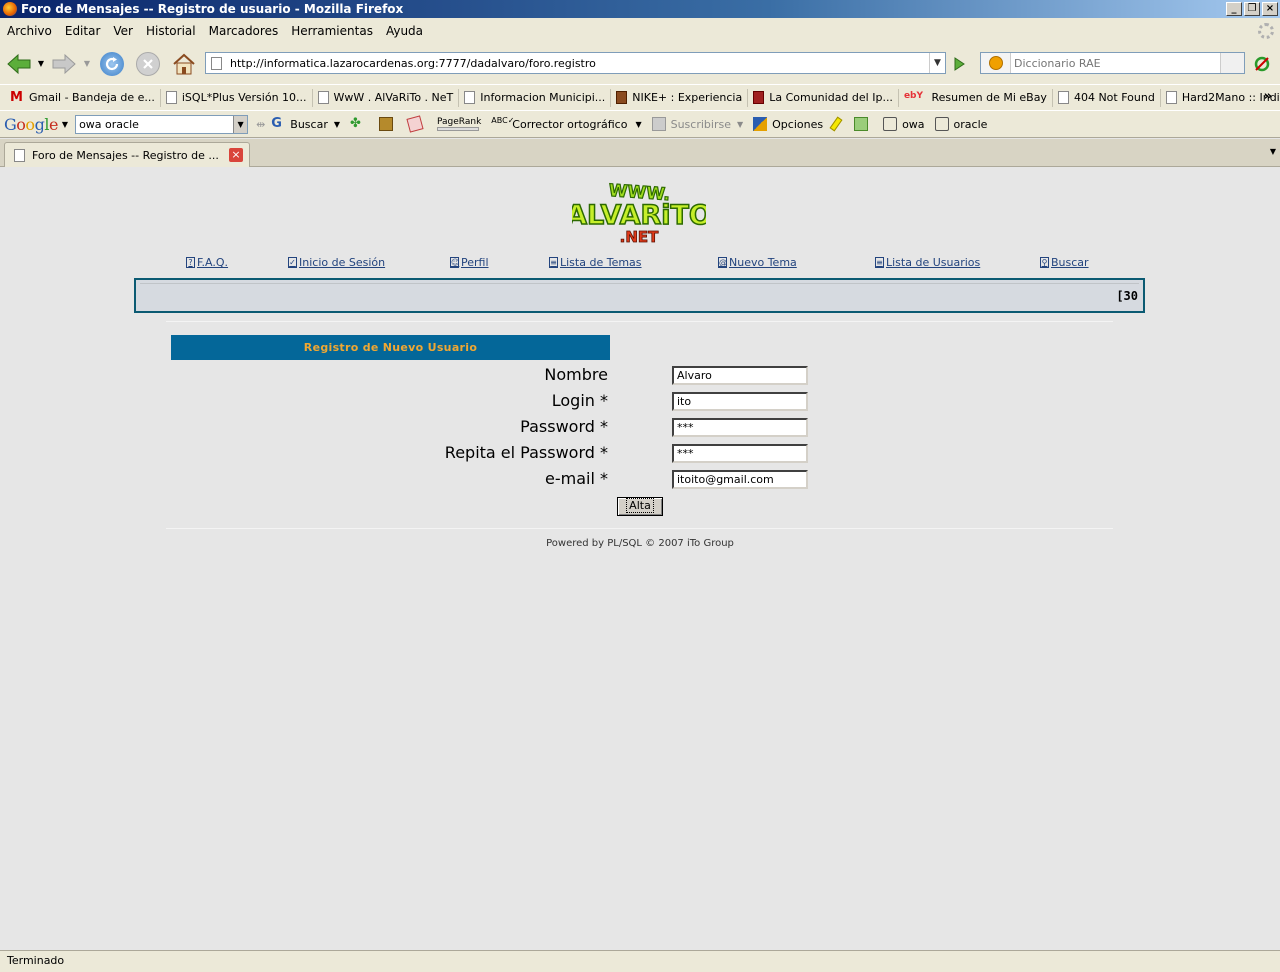 The image size is (1280, 972). What do you see at coordinates (404, 31) in the screenshot?
I see `menu-ayuda: Ayuda` at bounding box center [404, 31].